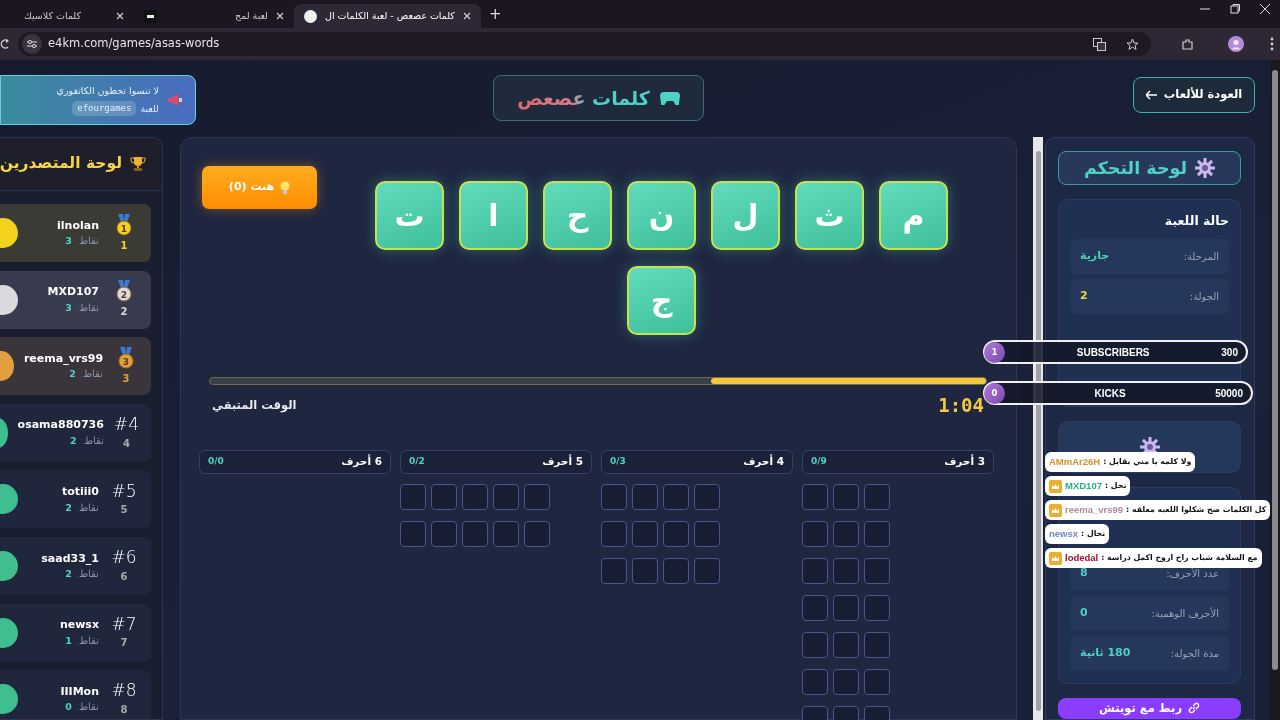 The width and height of the screenshot is (1280, 720). Describe the element at coordinates (562, 461) in the screenshot. I see `group-label: 5 أحرف` at that location.